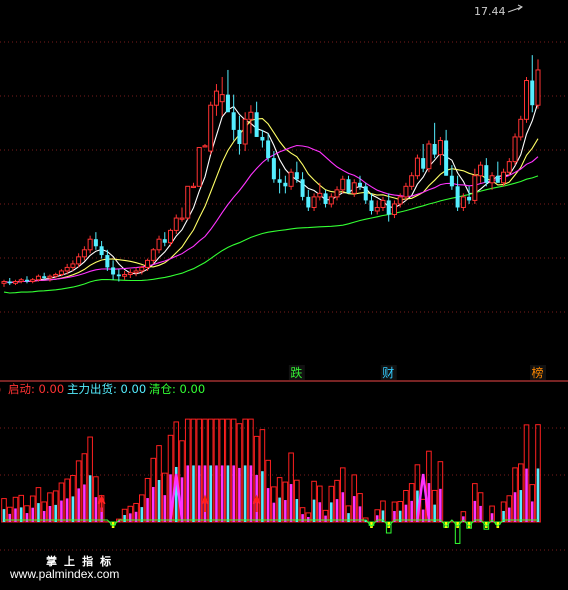  Describe the element at coordinates (296, 372) in the screenshot. I see `signal-badge-text: 跌` at that location.